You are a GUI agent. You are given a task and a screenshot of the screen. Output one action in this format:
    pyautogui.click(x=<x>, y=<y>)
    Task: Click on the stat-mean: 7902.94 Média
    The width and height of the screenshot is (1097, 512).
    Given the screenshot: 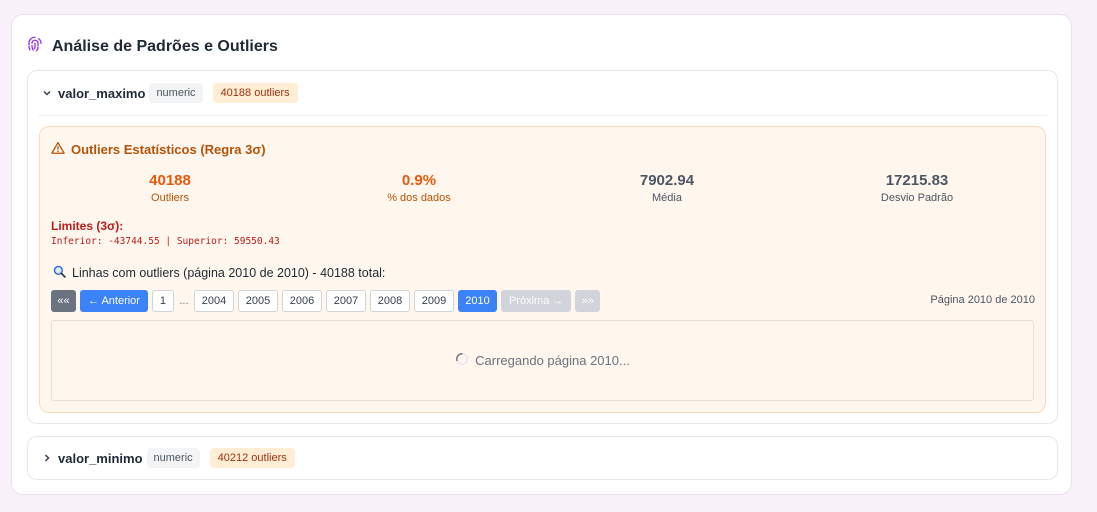 What is the action you would take?
    pyautogui.click(x=667, y=188)
    